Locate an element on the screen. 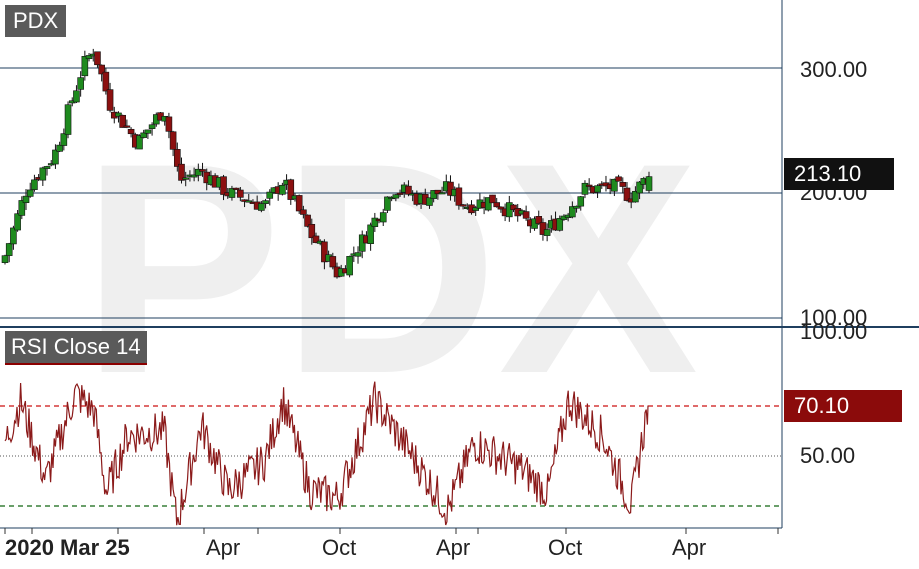 Image resolution: width=919 pixels, height=569 pixels. time-axis-label-start: 2020 Mar 25 is located at coordinates (67, 547).